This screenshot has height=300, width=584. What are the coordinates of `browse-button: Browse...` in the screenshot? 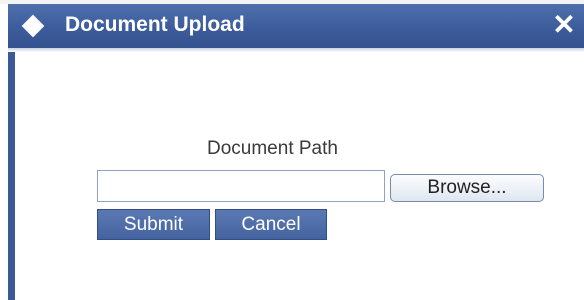 It's located at (467, 188).